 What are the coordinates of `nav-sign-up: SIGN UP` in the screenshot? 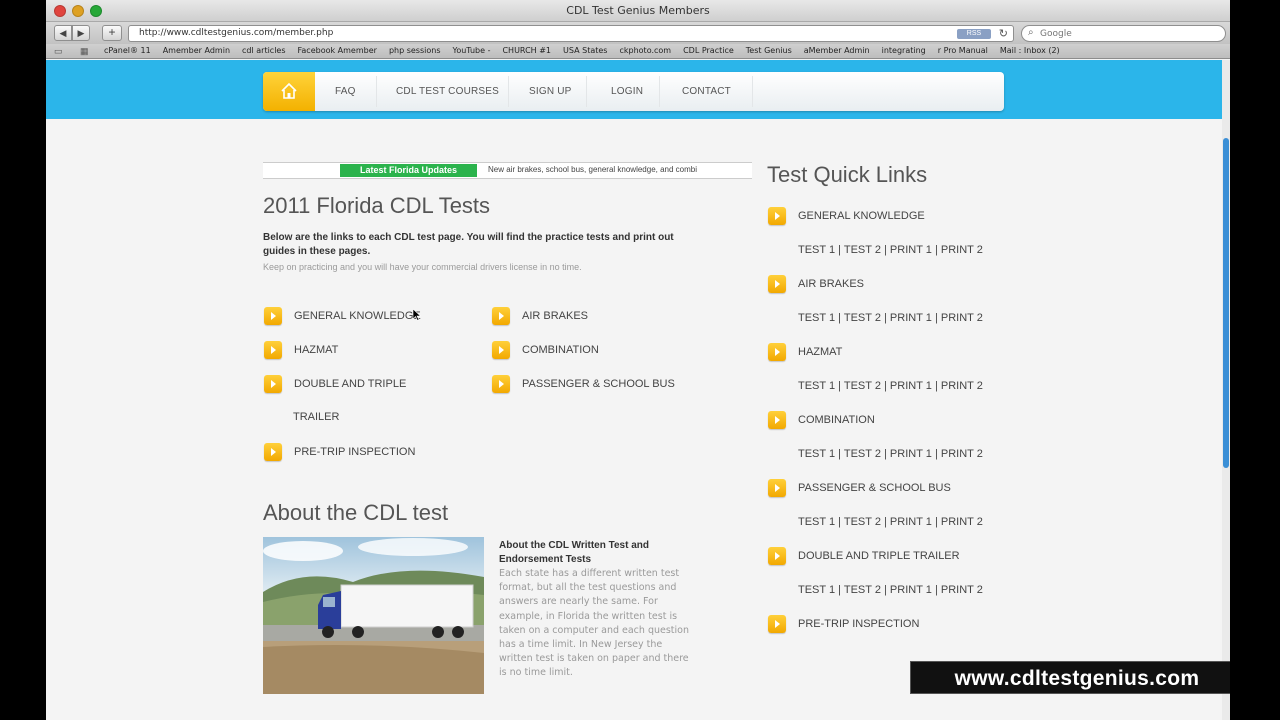 It's located at (550, 91).